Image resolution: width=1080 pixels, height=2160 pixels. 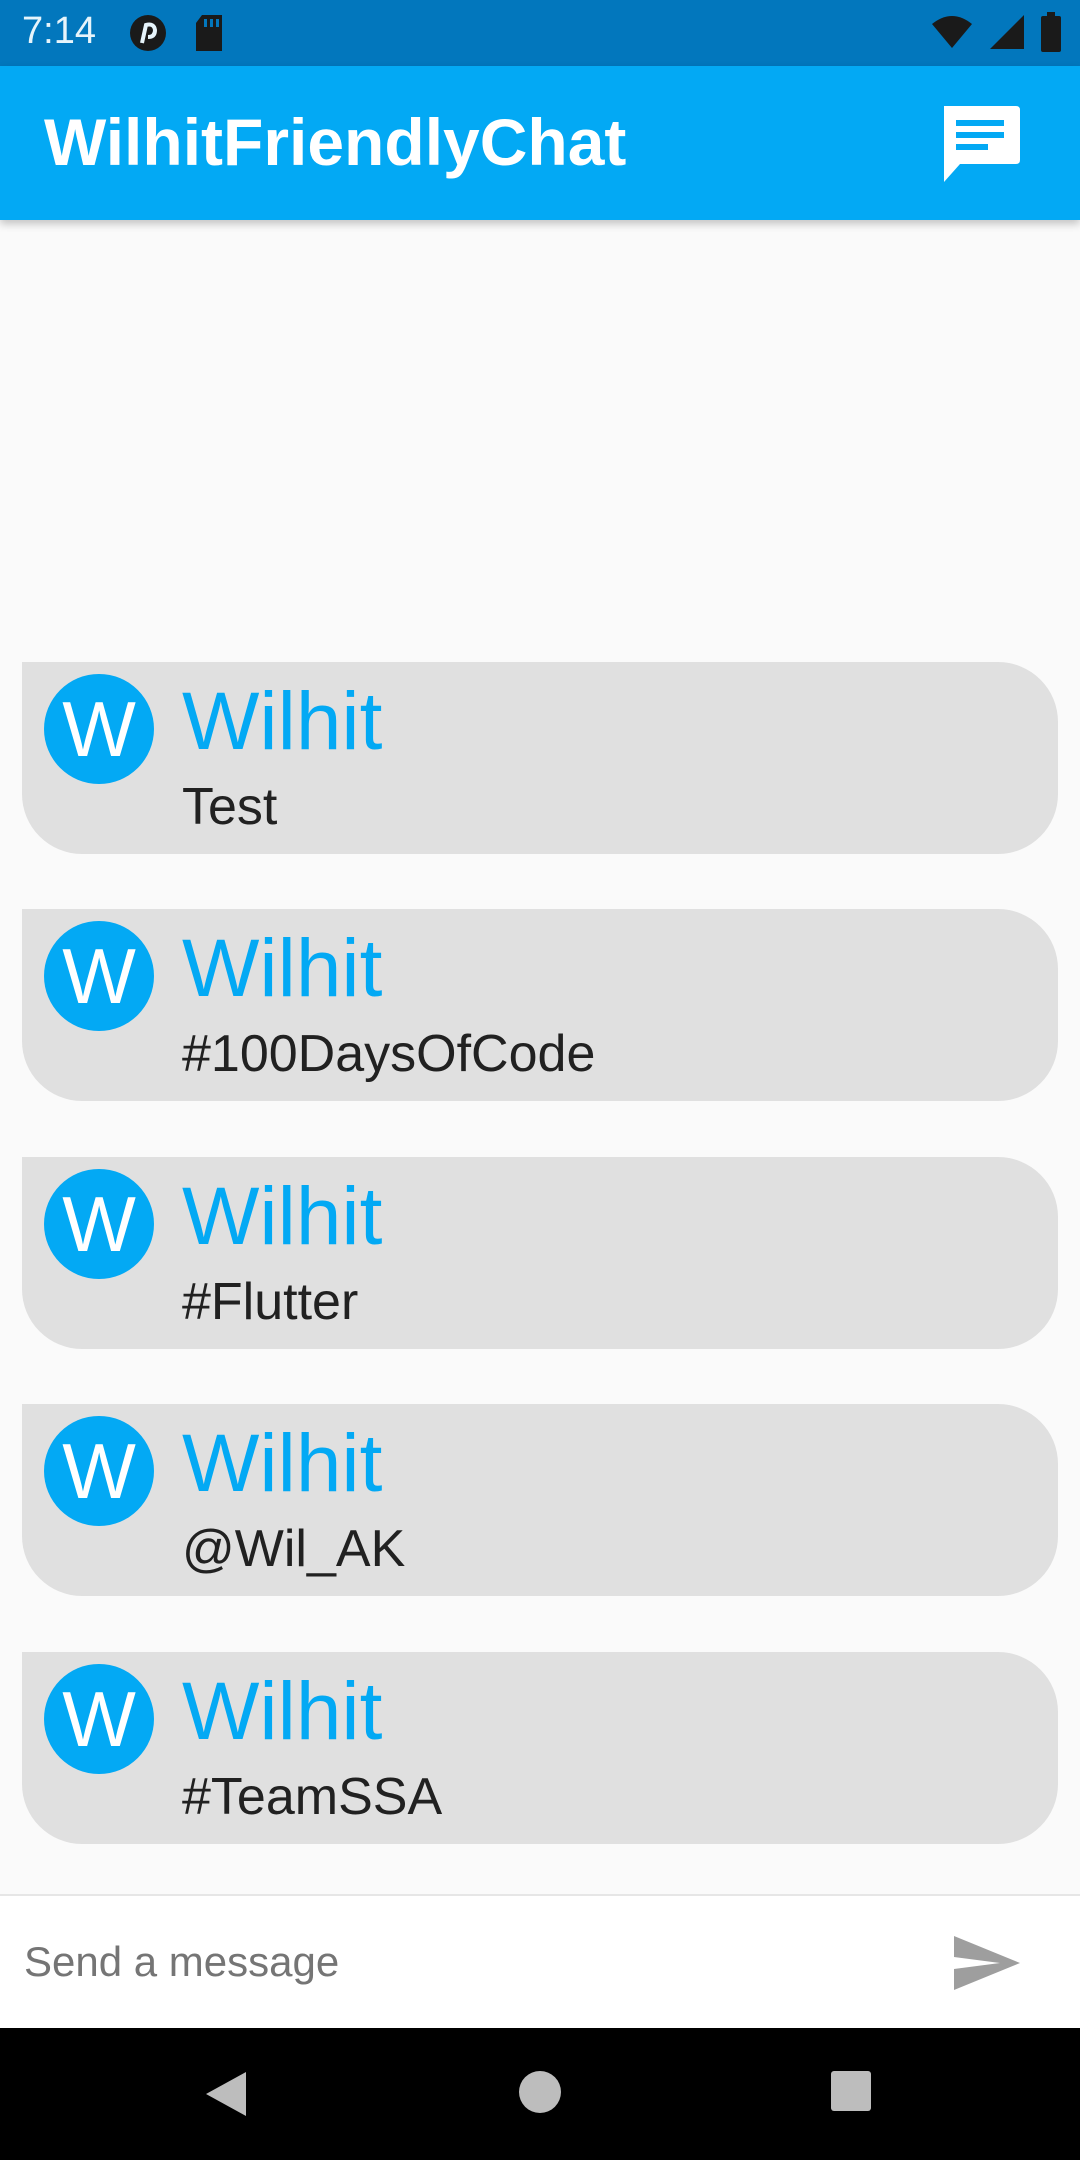 I want to click on battery-icon, so click(x=1051, y=32).